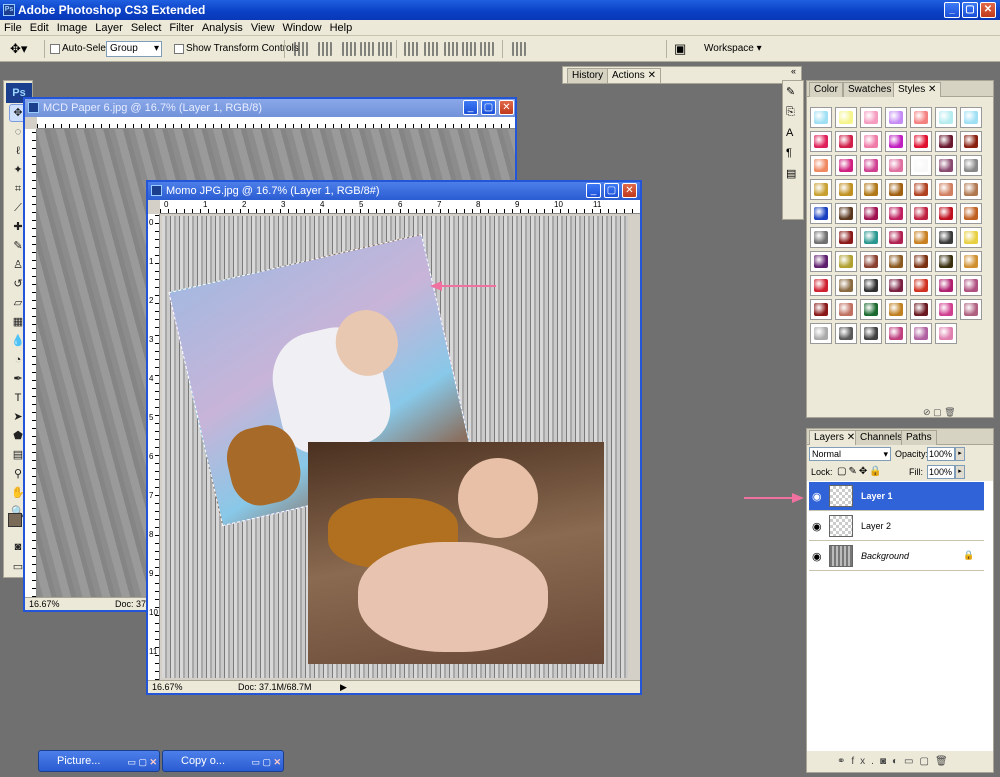 Image resolution: width=1000 pixels, height=777 pixels. Describe the element at coordinates (72, 27) in the screenshot. I see `menu-item-image: Image` at that location.